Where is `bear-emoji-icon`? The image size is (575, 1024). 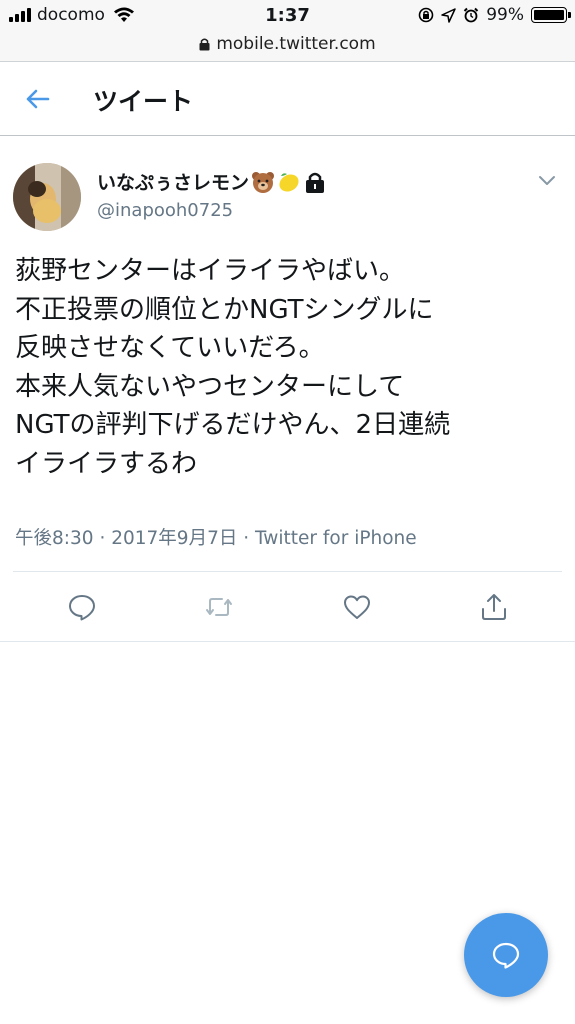 bear-emoji-icon is located at coordinates (263, 182).